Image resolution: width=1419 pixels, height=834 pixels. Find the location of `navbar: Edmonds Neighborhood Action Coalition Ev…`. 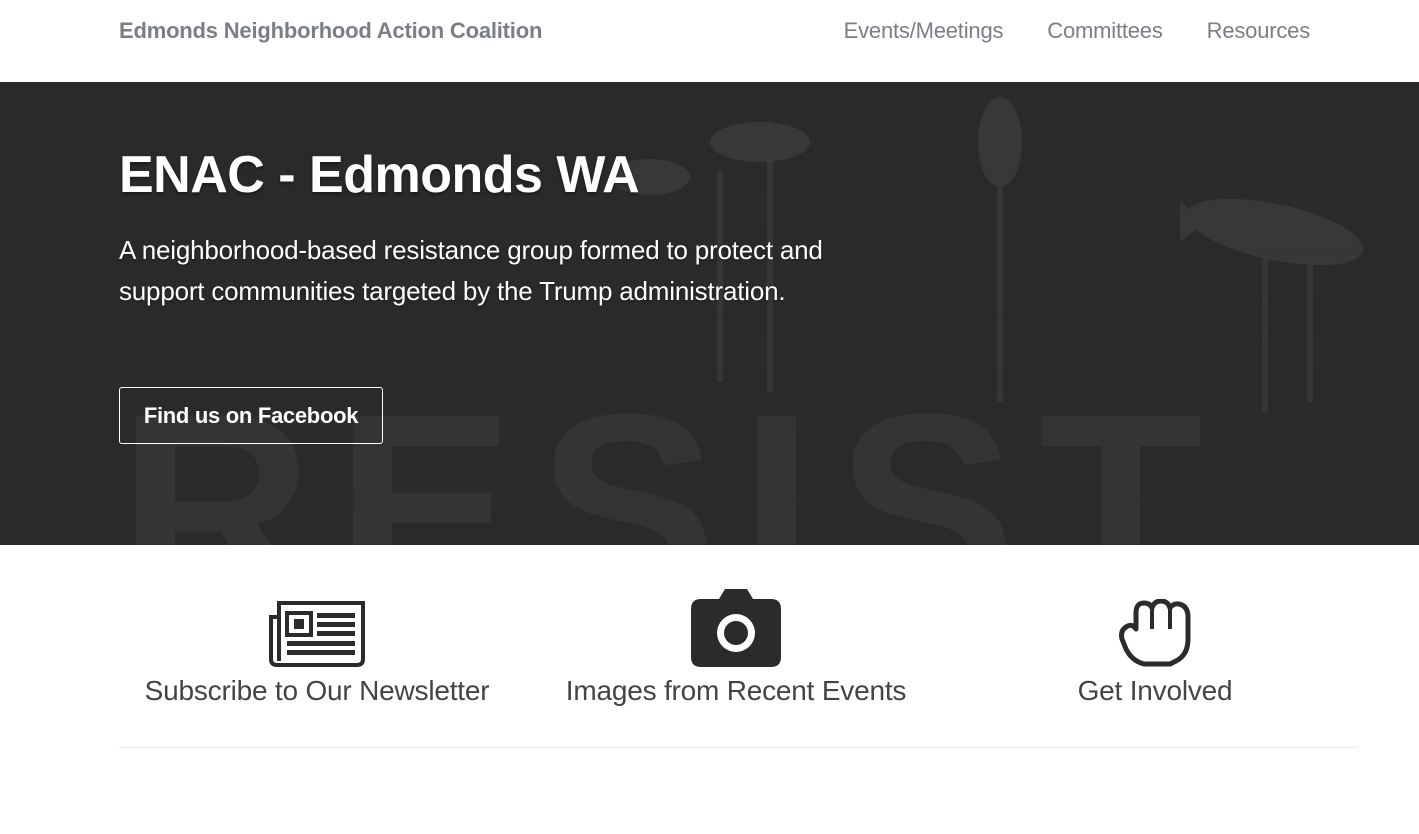

navbar: Edmonds Neighborhood Action Coalition Ev… is located at coordinates (709, 41).